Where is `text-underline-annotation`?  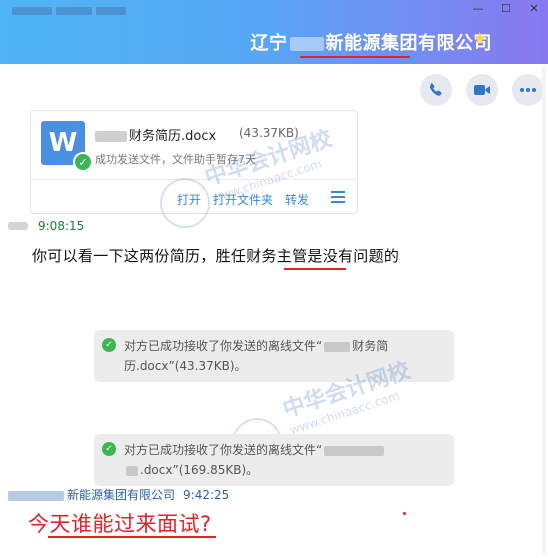
text-underline-annotation is located at coordinates (315, 269).